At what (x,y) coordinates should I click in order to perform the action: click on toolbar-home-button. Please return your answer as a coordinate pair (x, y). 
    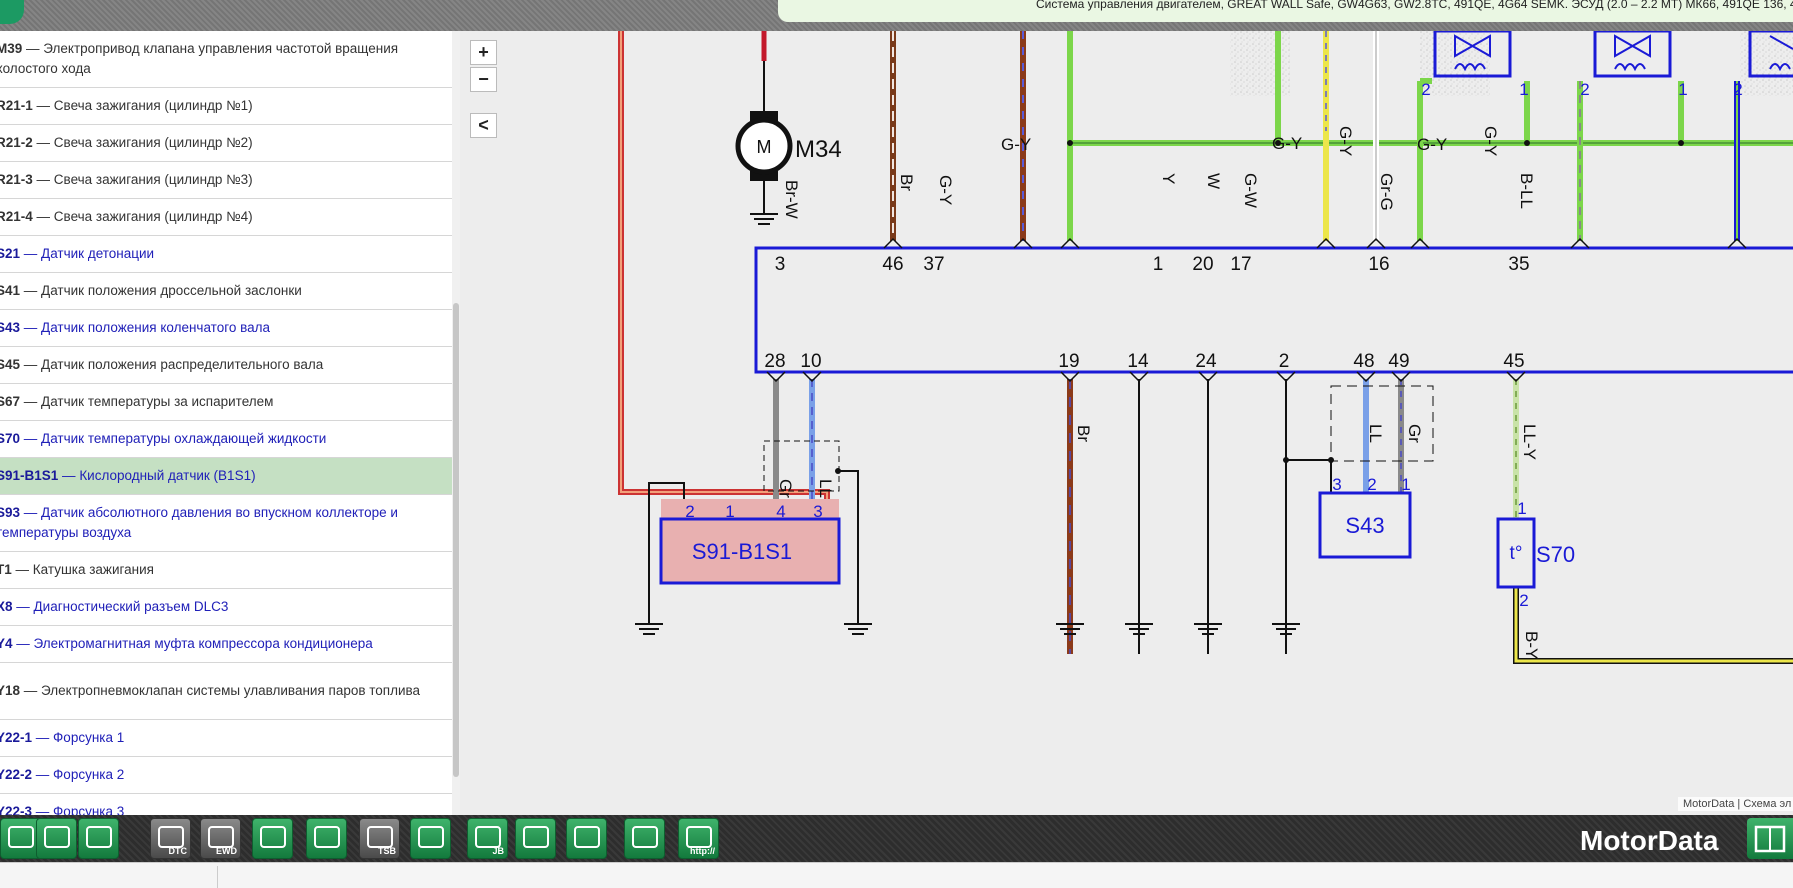
    Looking at the image, I should click on (20, 838).